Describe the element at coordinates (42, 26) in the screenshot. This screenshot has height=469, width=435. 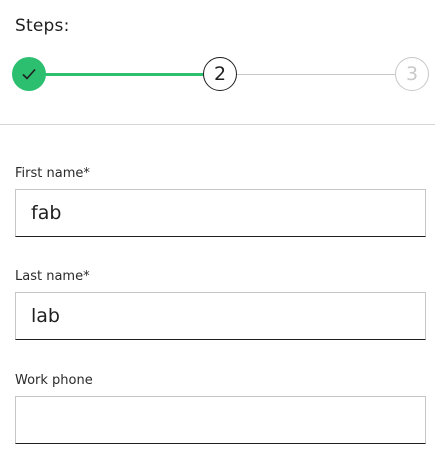
I see `steps-title: Steps:` at that location.